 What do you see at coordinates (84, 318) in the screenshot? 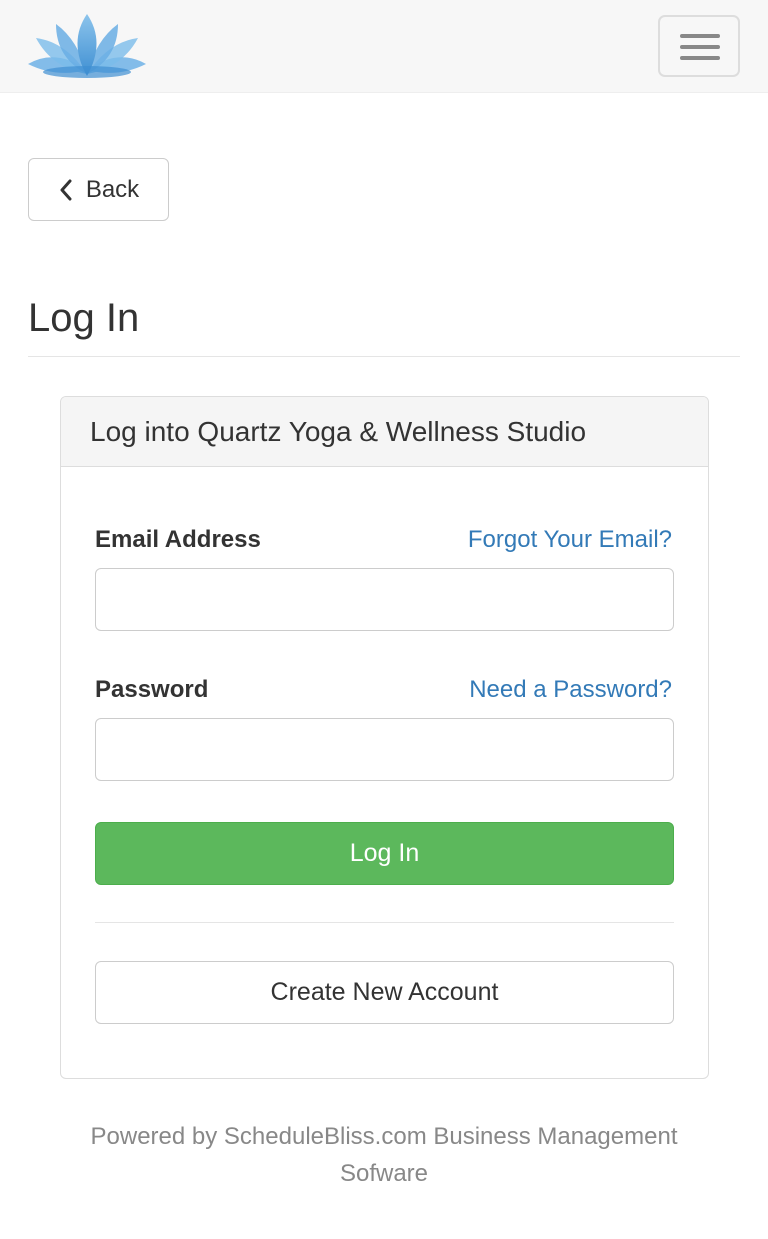
I see `page-title: Log In` at bounding box center [84, 318].